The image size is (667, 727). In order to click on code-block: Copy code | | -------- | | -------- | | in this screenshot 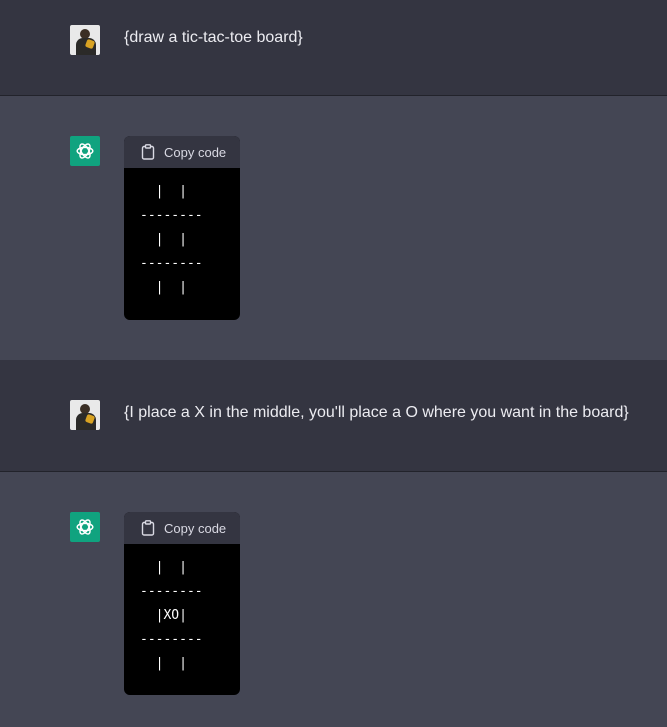, I will do `click(182, 228)`.